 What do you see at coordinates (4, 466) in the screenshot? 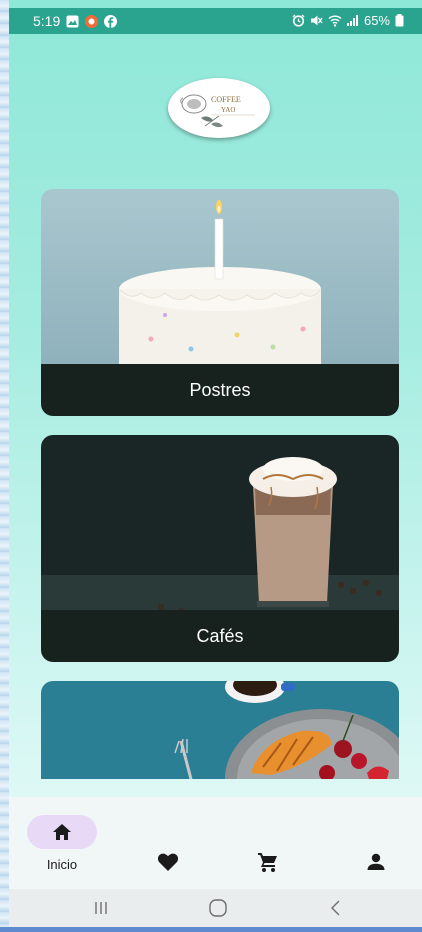
I see `screen-frame-left` at bounding box center [4, 466].